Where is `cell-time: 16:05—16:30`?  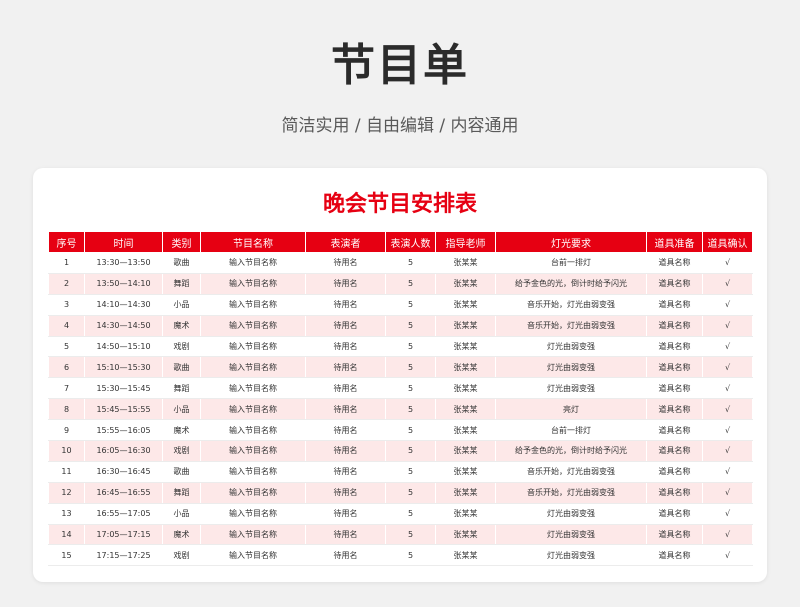 cell-time: 16:05—16:30 is located at coordinates (123, 451).